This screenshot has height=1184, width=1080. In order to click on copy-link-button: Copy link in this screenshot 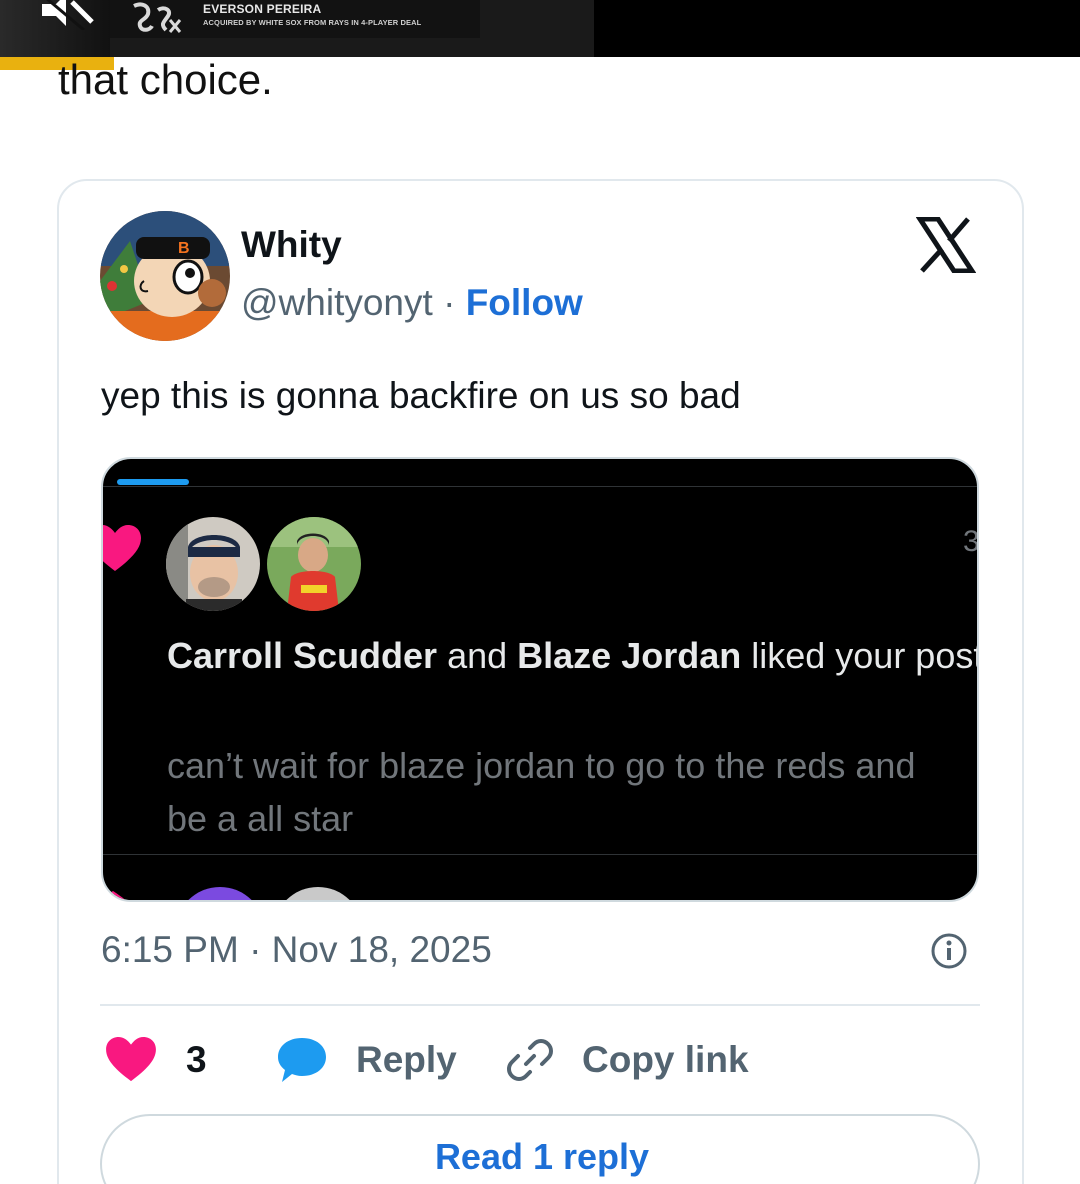, I will do `click(627, 1060)`.